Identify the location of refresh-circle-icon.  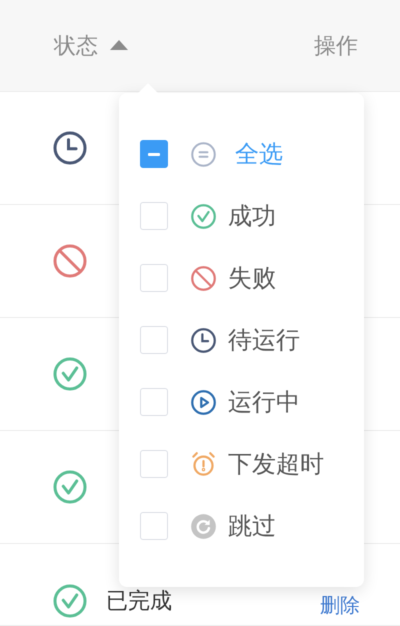
(203, 526).